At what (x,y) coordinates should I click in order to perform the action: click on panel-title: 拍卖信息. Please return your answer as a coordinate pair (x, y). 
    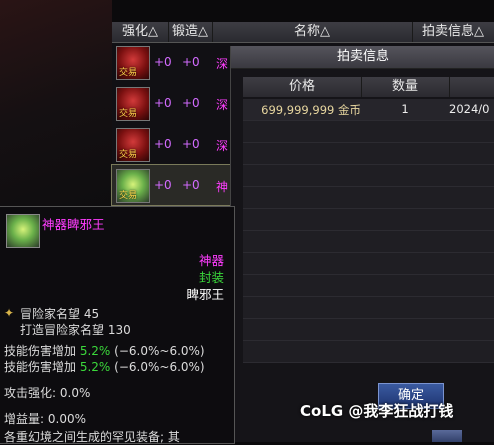
    Looking at the image, I should click on (362, 57).